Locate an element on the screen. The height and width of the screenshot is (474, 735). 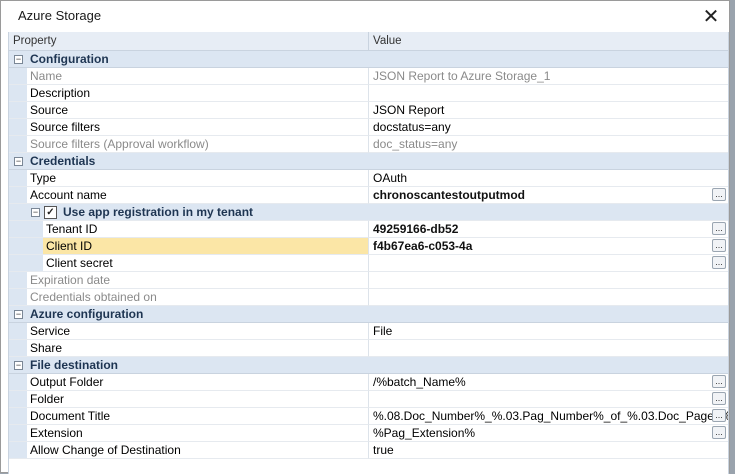
property-label: Source filters is located at coordinates (65, 127).